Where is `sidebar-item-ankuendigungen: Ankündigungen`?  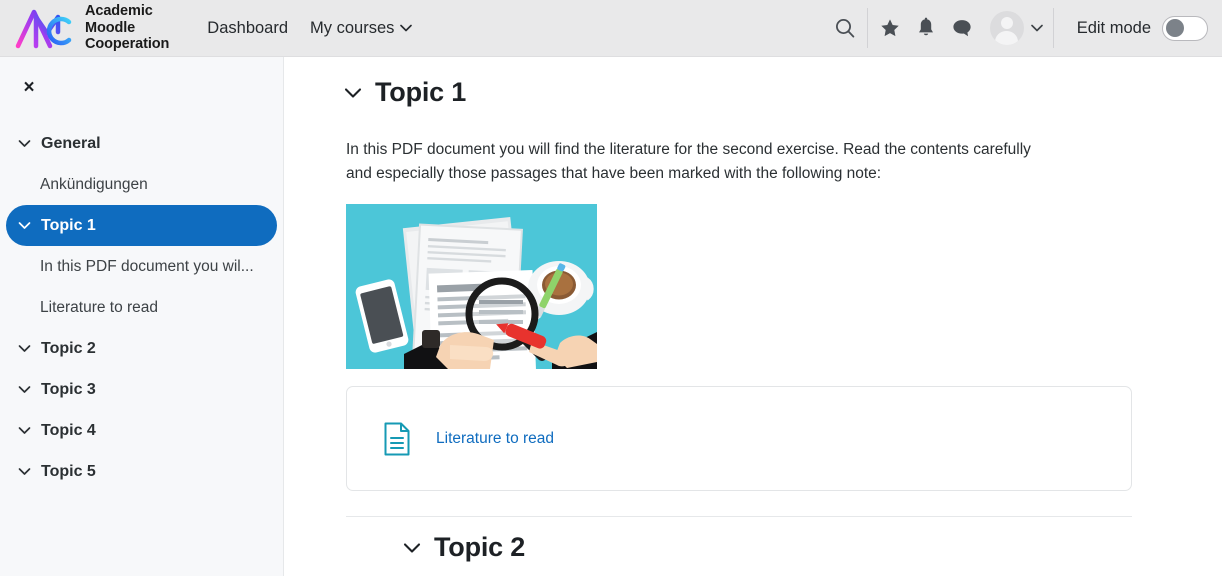 sidebar-item-ankuendigungen: Ankündigungen is located at coordinates (141, 184).